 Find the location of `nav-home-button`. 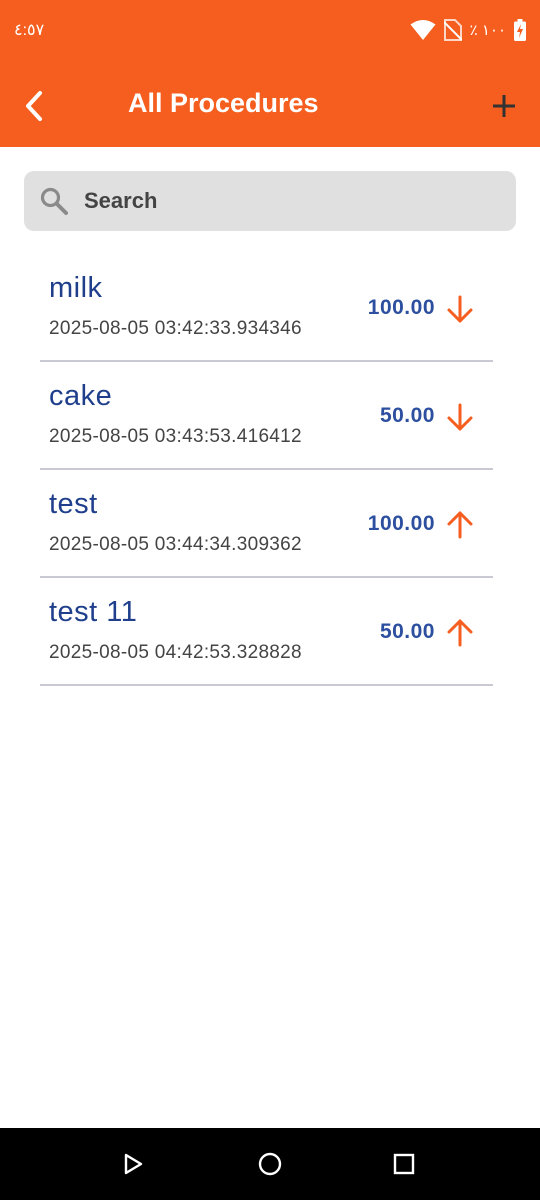

nav-home-button is located at coordinates (270, 1164).